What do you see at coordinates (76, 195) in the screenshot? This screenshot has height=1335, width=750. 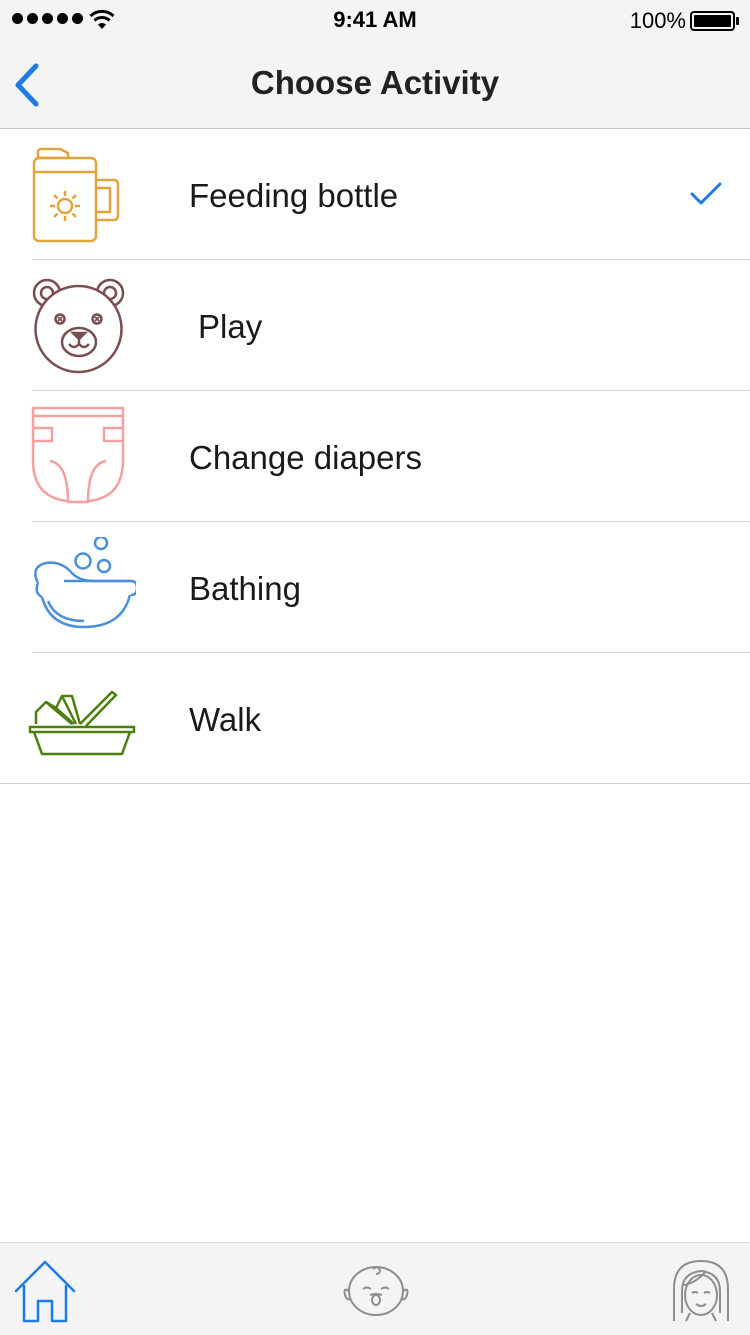 I see `feeding-bottle-icon` at bounding box center [76, 195].